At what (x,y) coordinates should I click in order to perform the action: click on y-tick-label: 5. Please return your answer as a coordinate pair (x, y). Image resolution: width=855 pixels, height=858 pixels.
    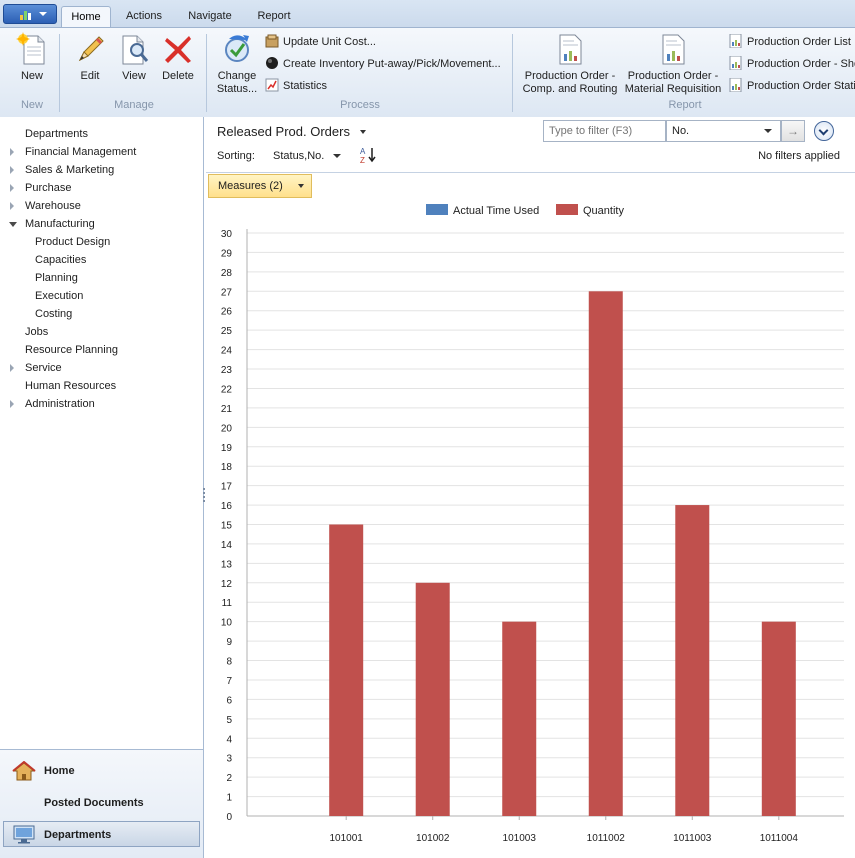
    Looking at the image, I should click on (229, 720).